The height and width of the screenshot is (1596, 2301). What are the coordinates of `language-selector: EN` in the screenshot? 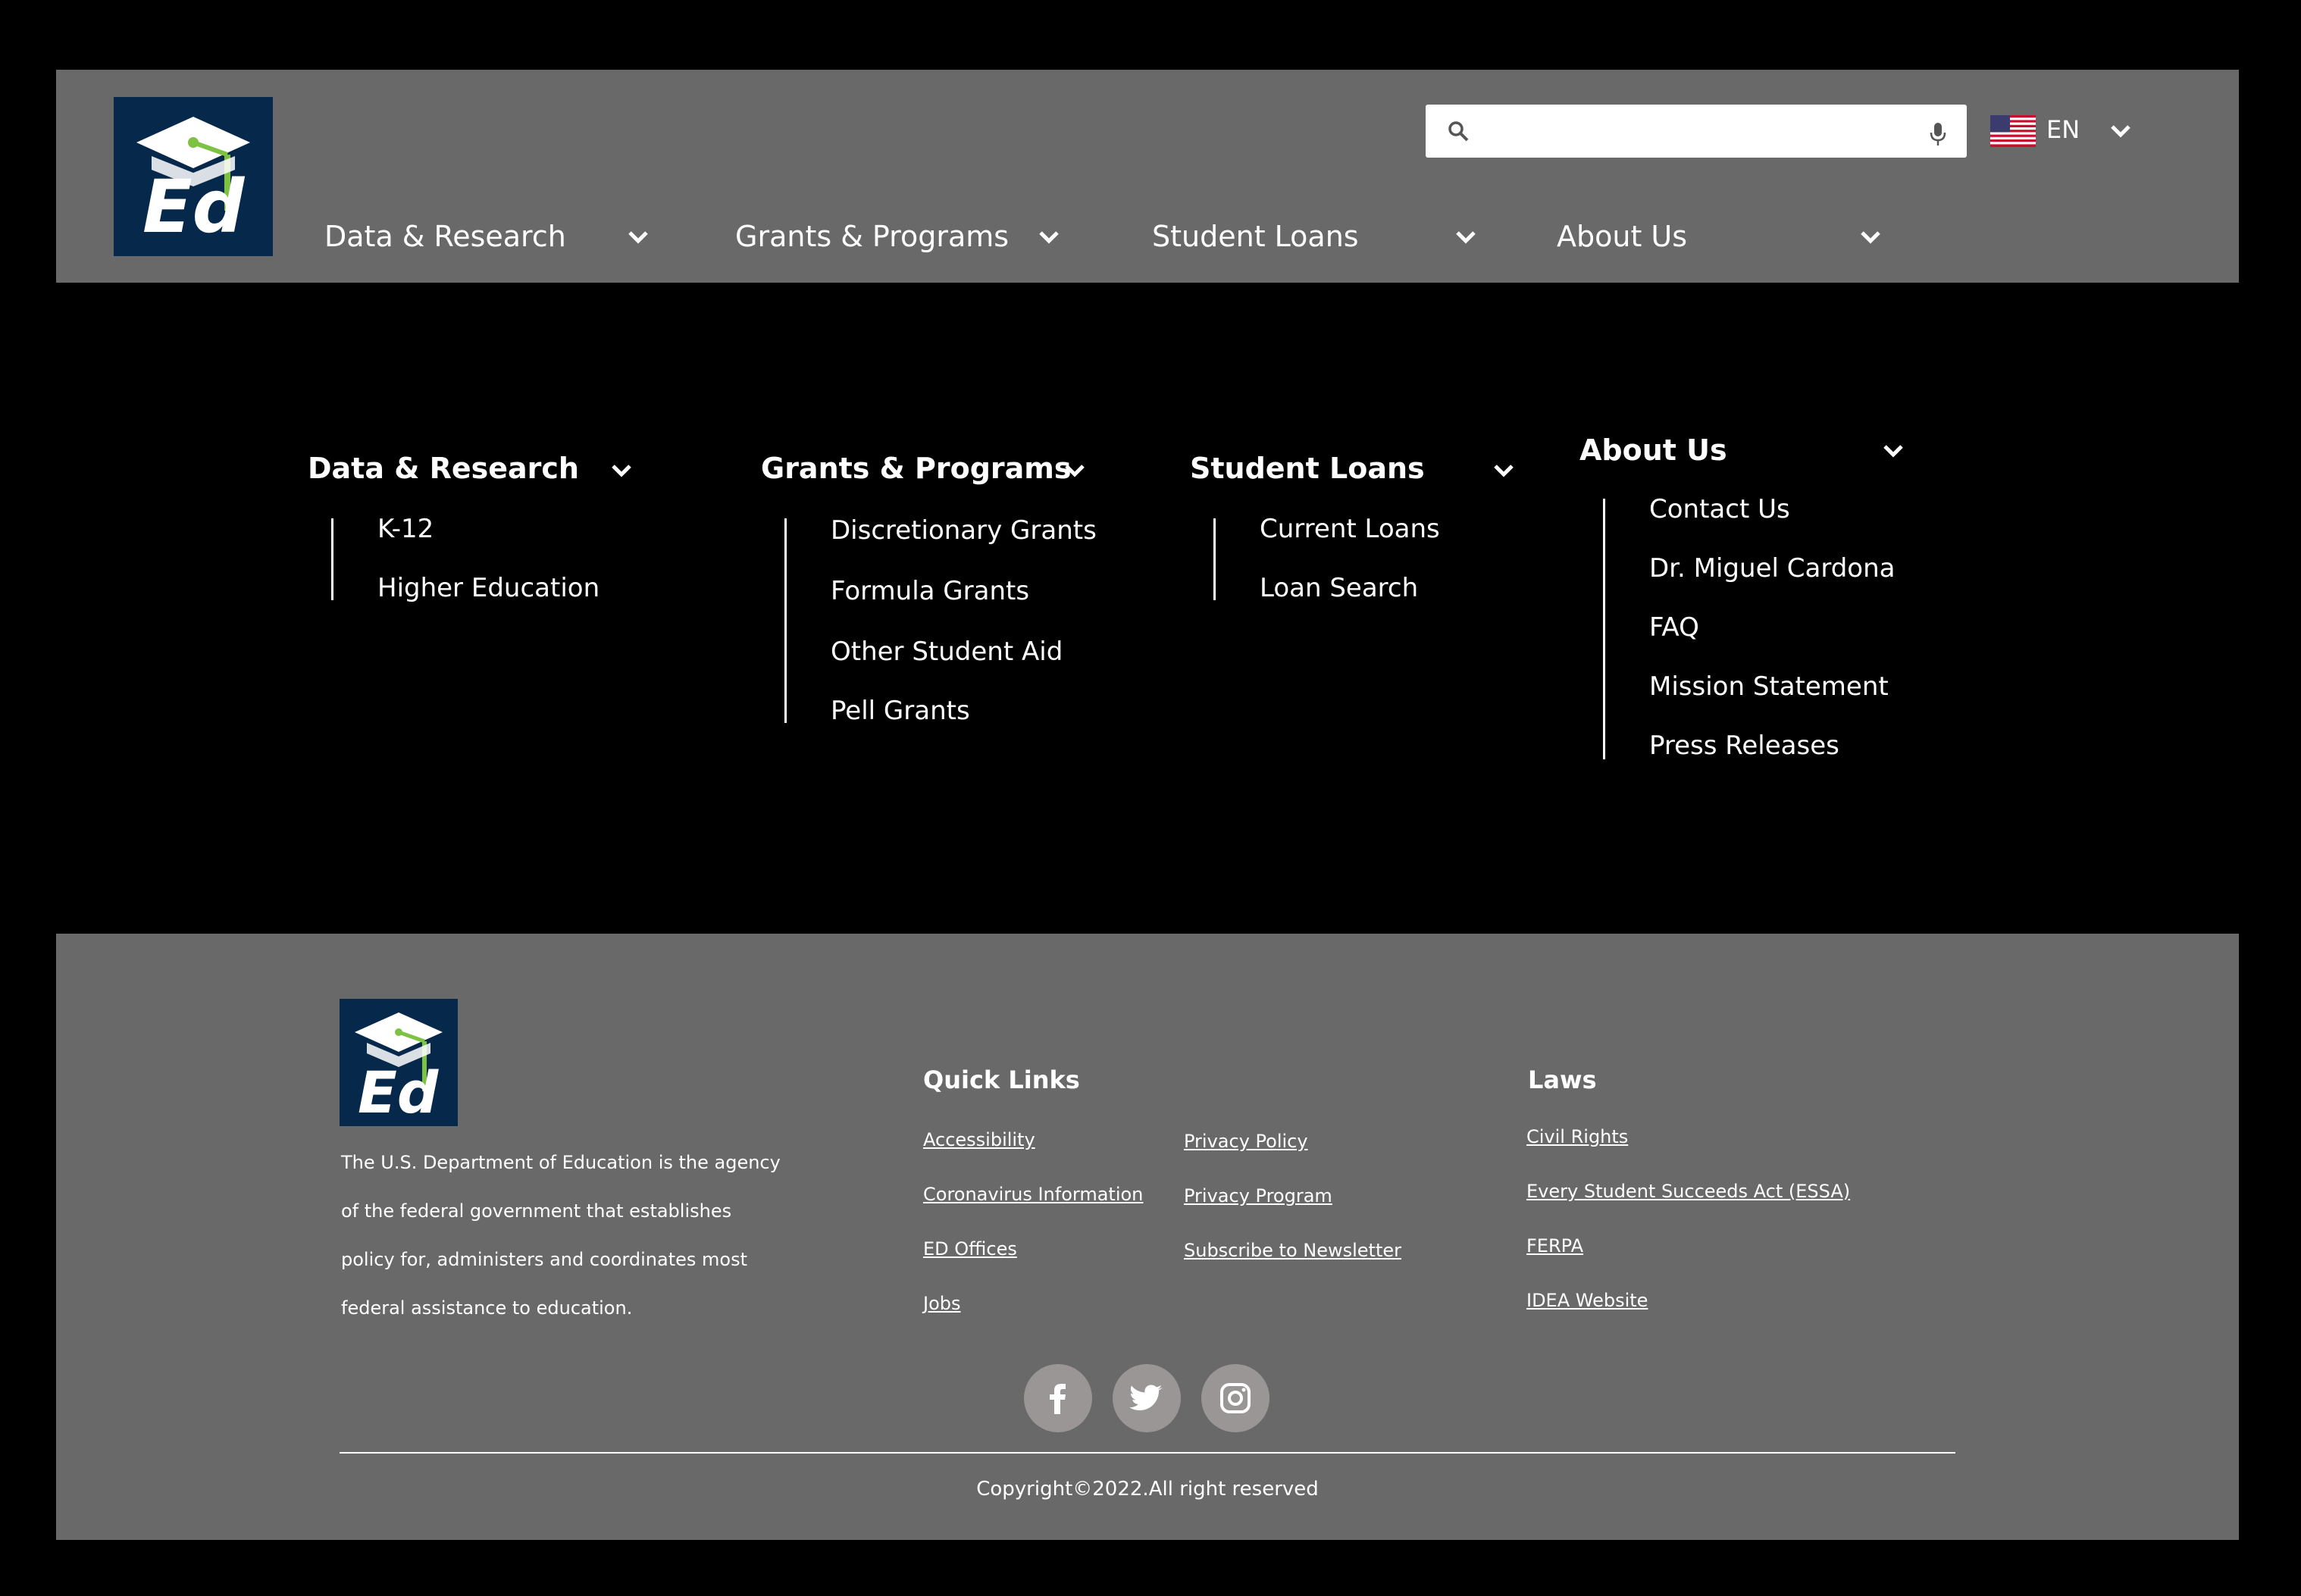 It's located at (2062, 131).